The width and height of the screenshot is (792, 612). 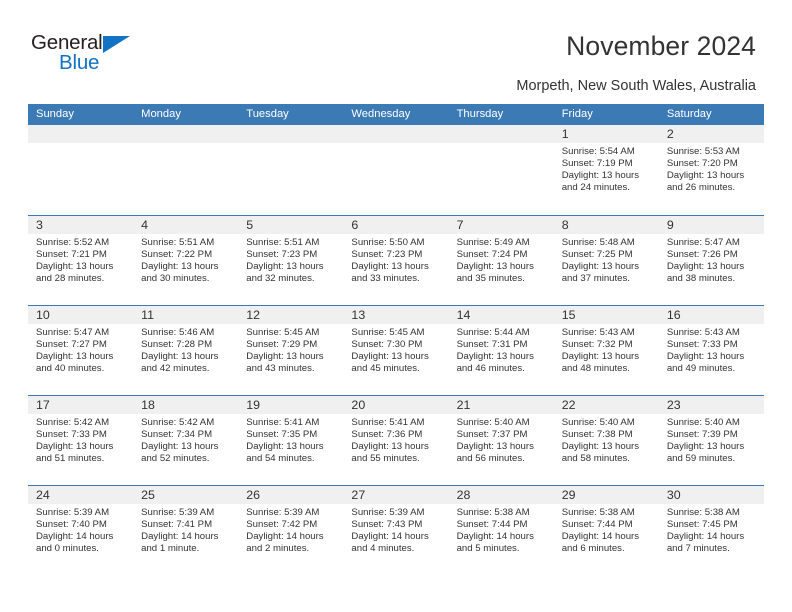 I want to click on generalblue-logo: General Blue, so click(x=121, y=58).